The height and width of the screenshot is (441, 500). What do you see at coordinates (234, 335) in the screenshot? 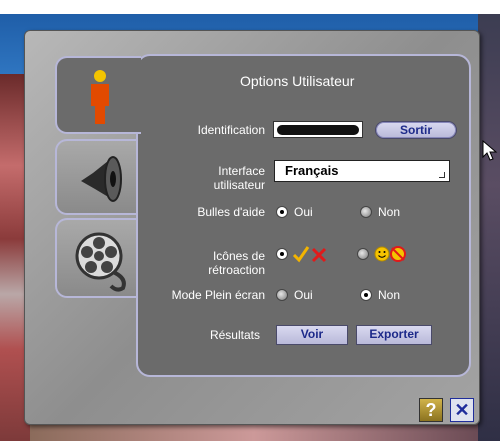
I see `results-label: Résultats` at bounding box center [234, 335].